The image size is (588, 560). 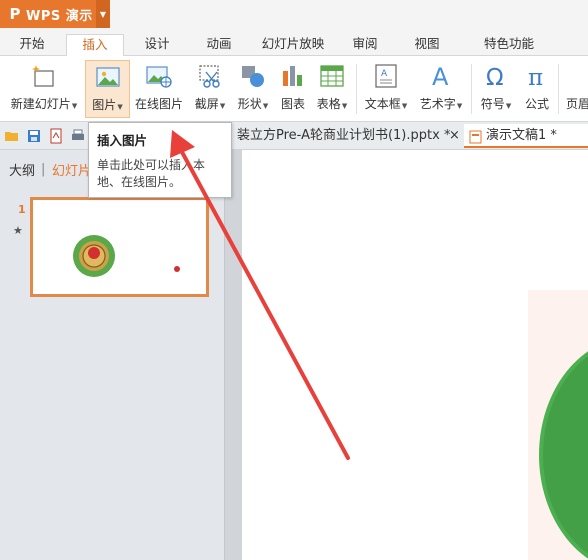 What do you see at coordinates (95, 45) in the screenshot?
I see `tab-insert: 插入` at bounding box center [95, 45].